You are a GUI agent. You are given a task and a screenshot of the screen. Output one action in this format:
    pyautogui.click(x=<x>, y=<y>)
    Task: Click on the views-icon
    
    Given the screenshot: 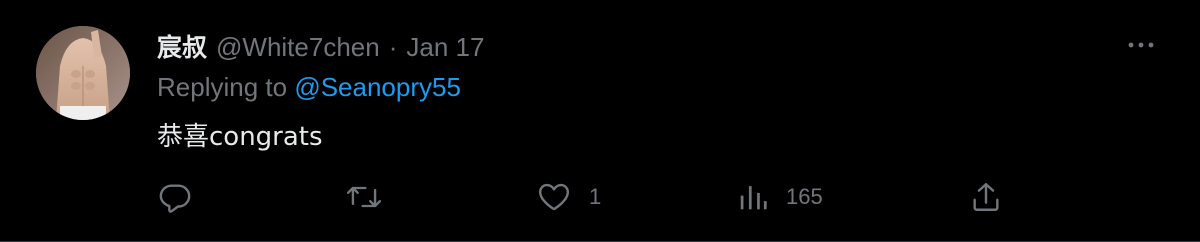 What is the action you would take?
    pyautogui.click(x=753, y=198)
    